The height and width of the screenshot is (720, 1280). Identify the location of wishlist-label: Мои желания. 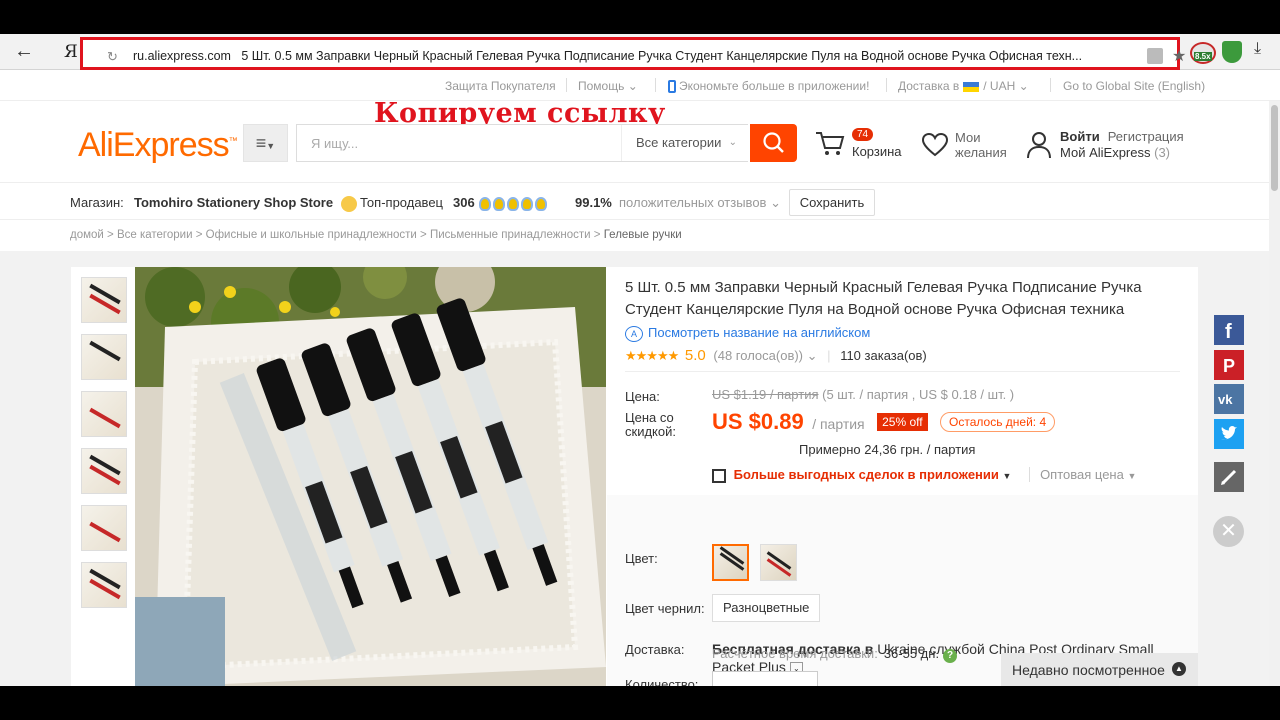
(981, 145).